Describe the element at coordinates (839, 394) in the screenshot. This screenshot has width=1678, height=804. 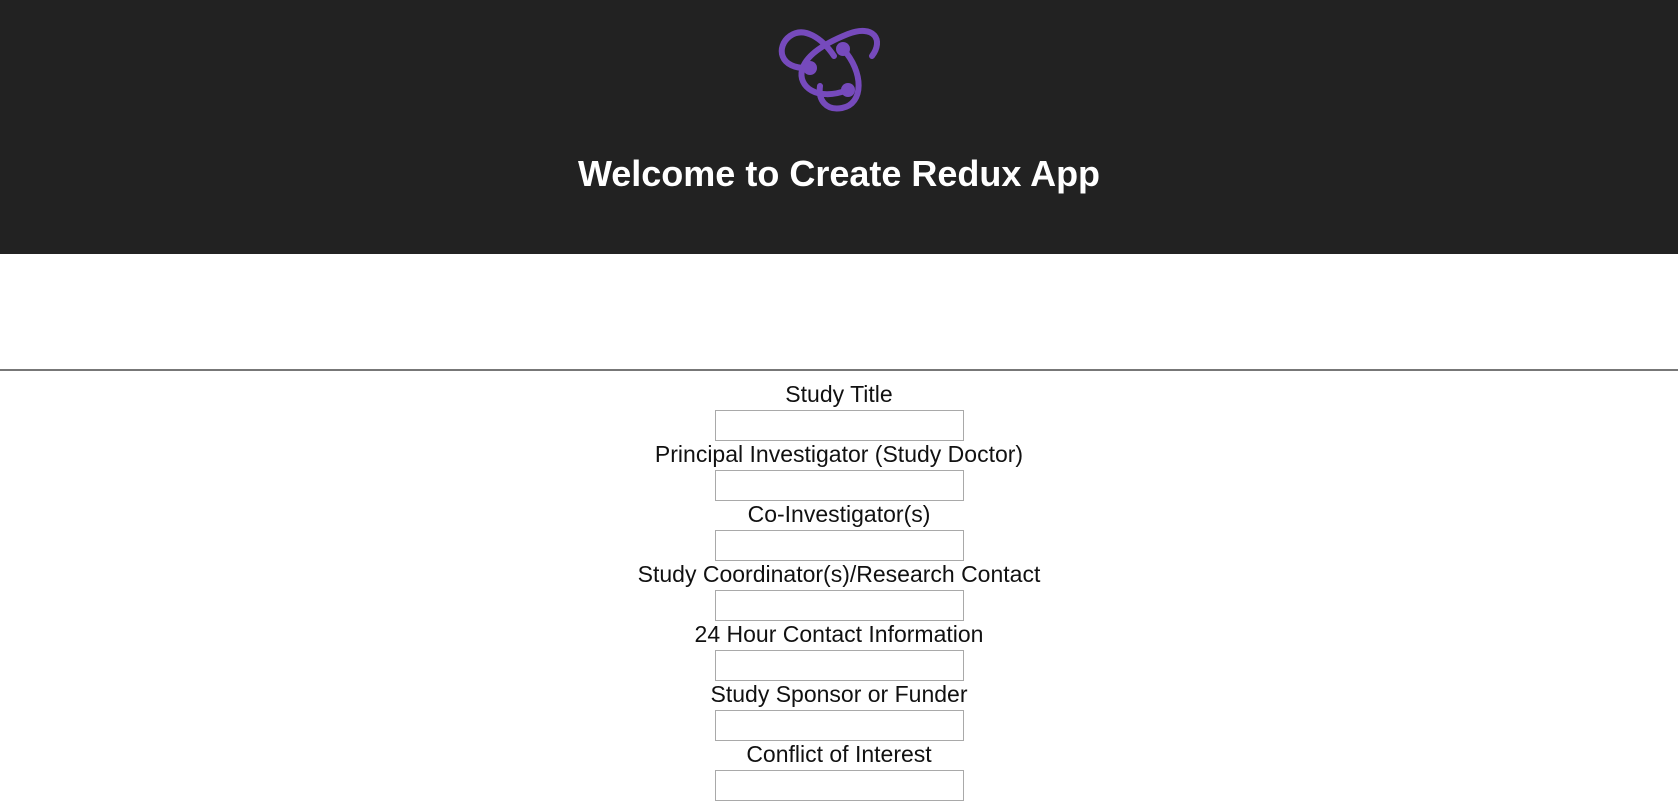
I see `study-title-label: Study Title` at that location.